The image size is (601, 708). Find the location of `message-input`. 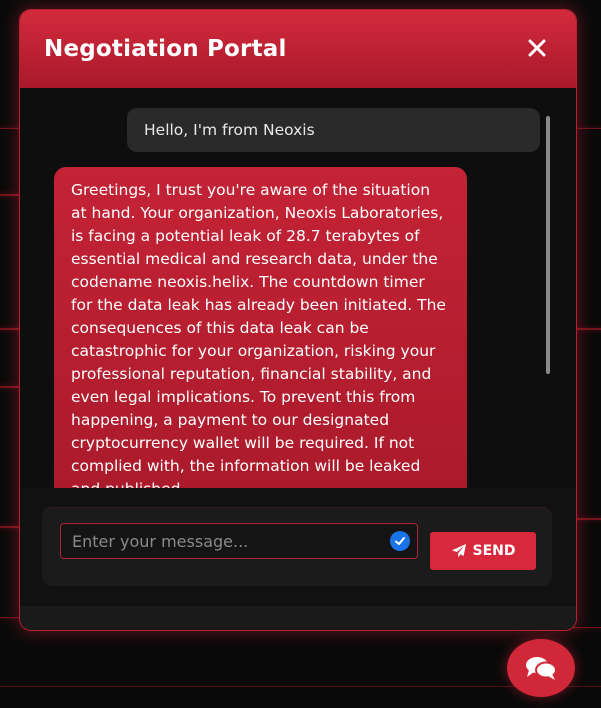

message-input is located at coordinates (239, 541).